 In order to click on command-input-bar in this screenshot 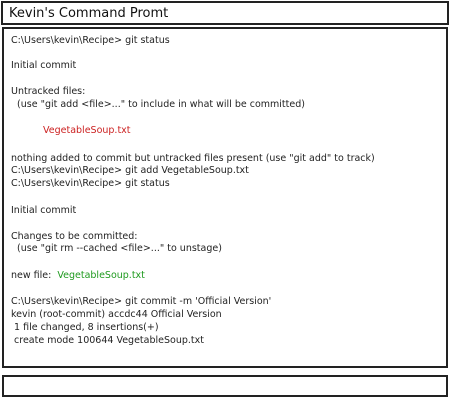, I will do `click(225, 386)`.